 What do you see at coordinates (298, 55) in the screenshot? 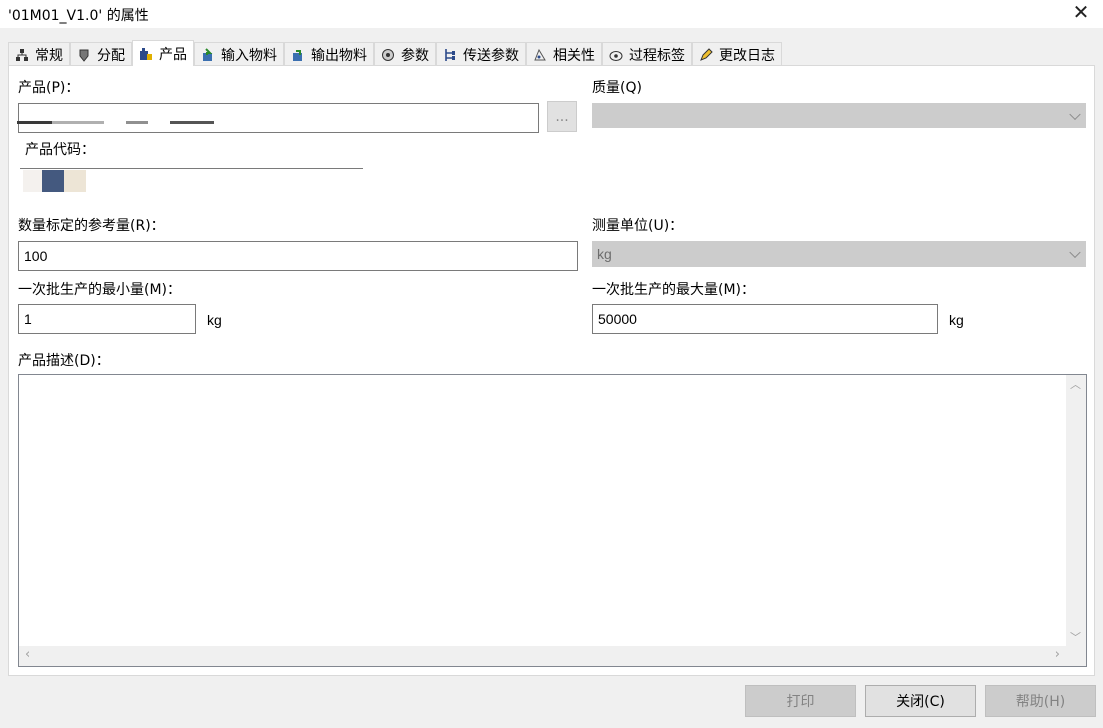
I see `output-material-icon` at bounding box center [298, 55].